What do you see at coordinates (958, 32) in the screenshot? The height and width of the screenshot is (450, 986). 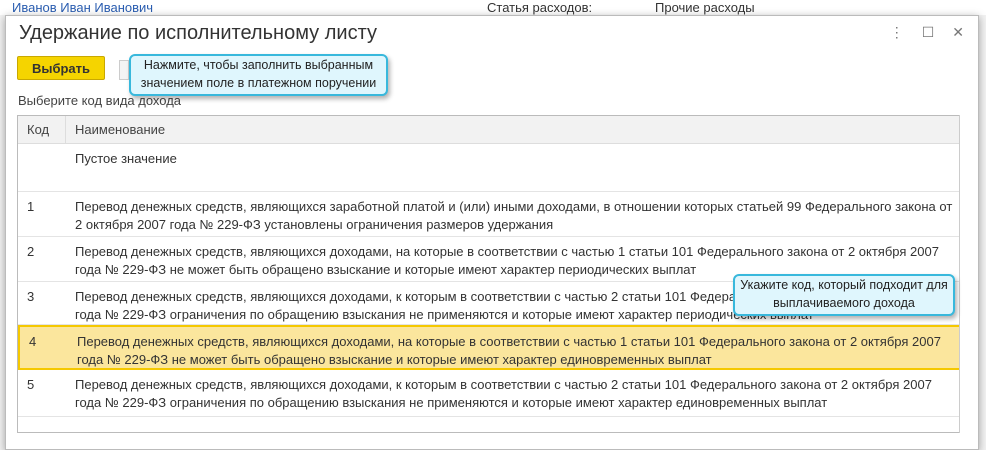 I see `close-icon: ✕` at bounding box center [958, 32].